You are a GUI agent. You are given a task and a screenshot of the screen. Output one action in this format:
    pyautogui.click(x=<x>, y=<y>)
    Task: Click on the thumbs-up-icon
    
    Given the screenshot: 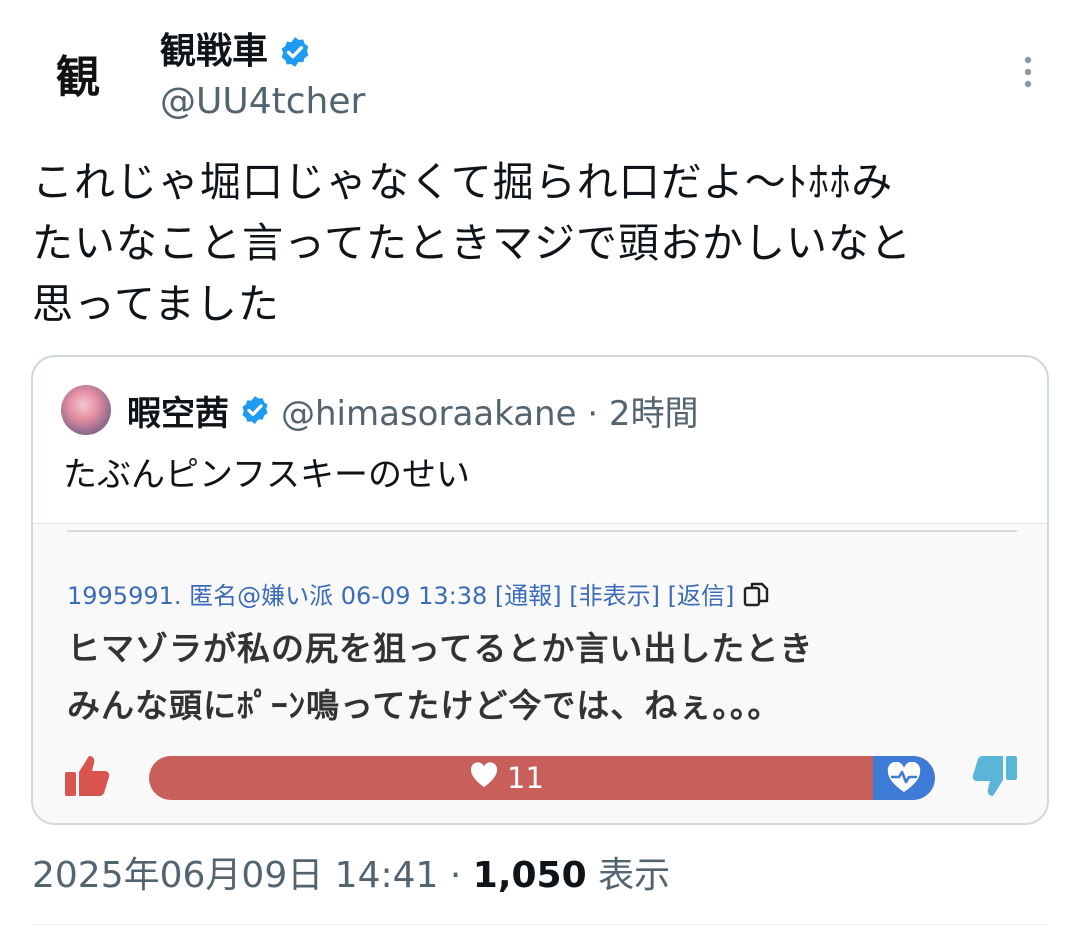 What is the action you would take?
    pyautogui.click(x=87, y=776)
    